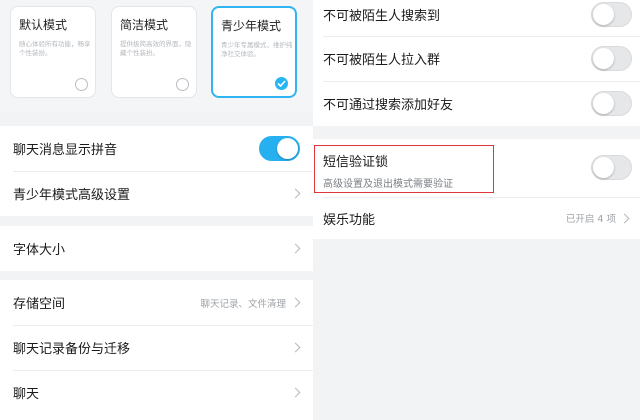  I want to click on teen-advanced-row: 青少年模式高级设置, so click(156, 193).